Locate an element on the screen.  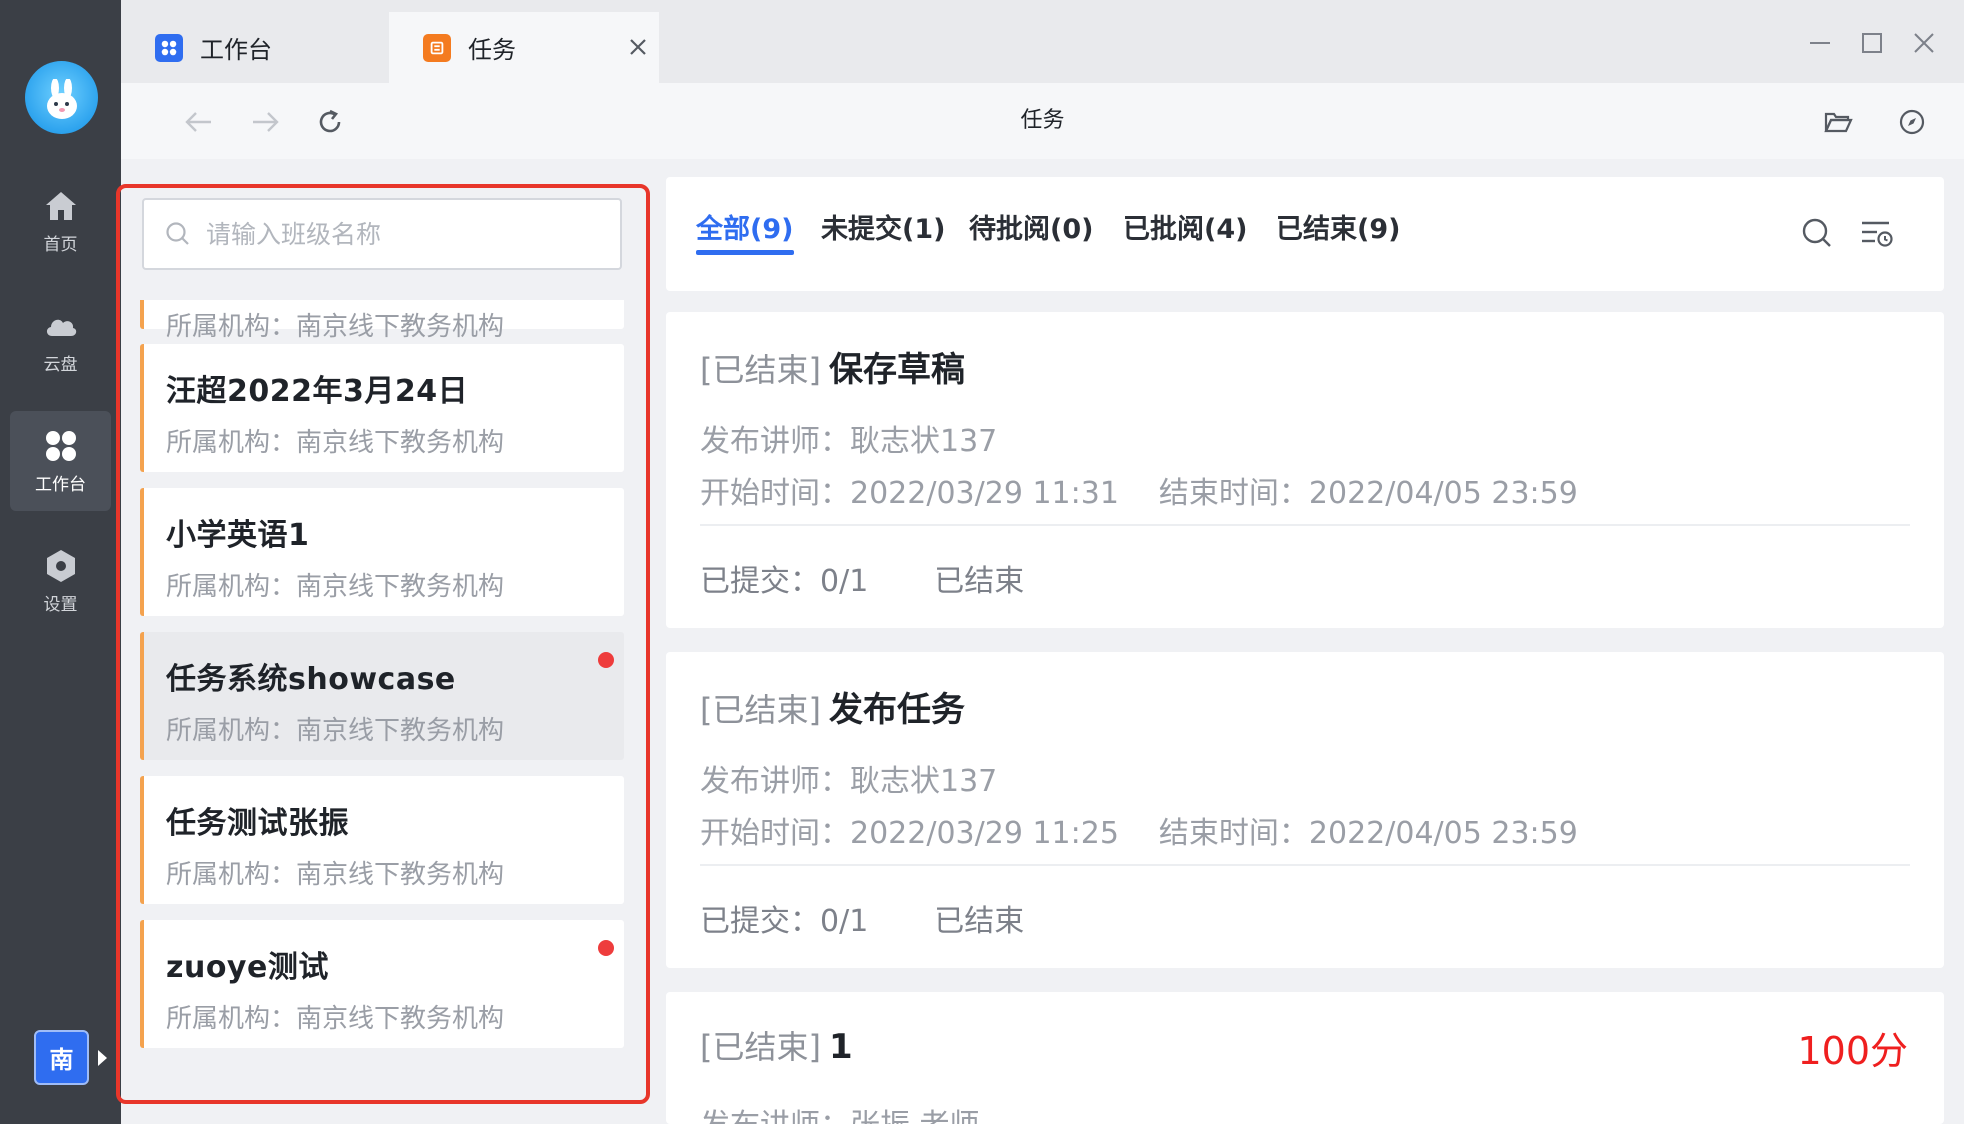
tab-title: 工作台 is located at coordinates (236, 50).